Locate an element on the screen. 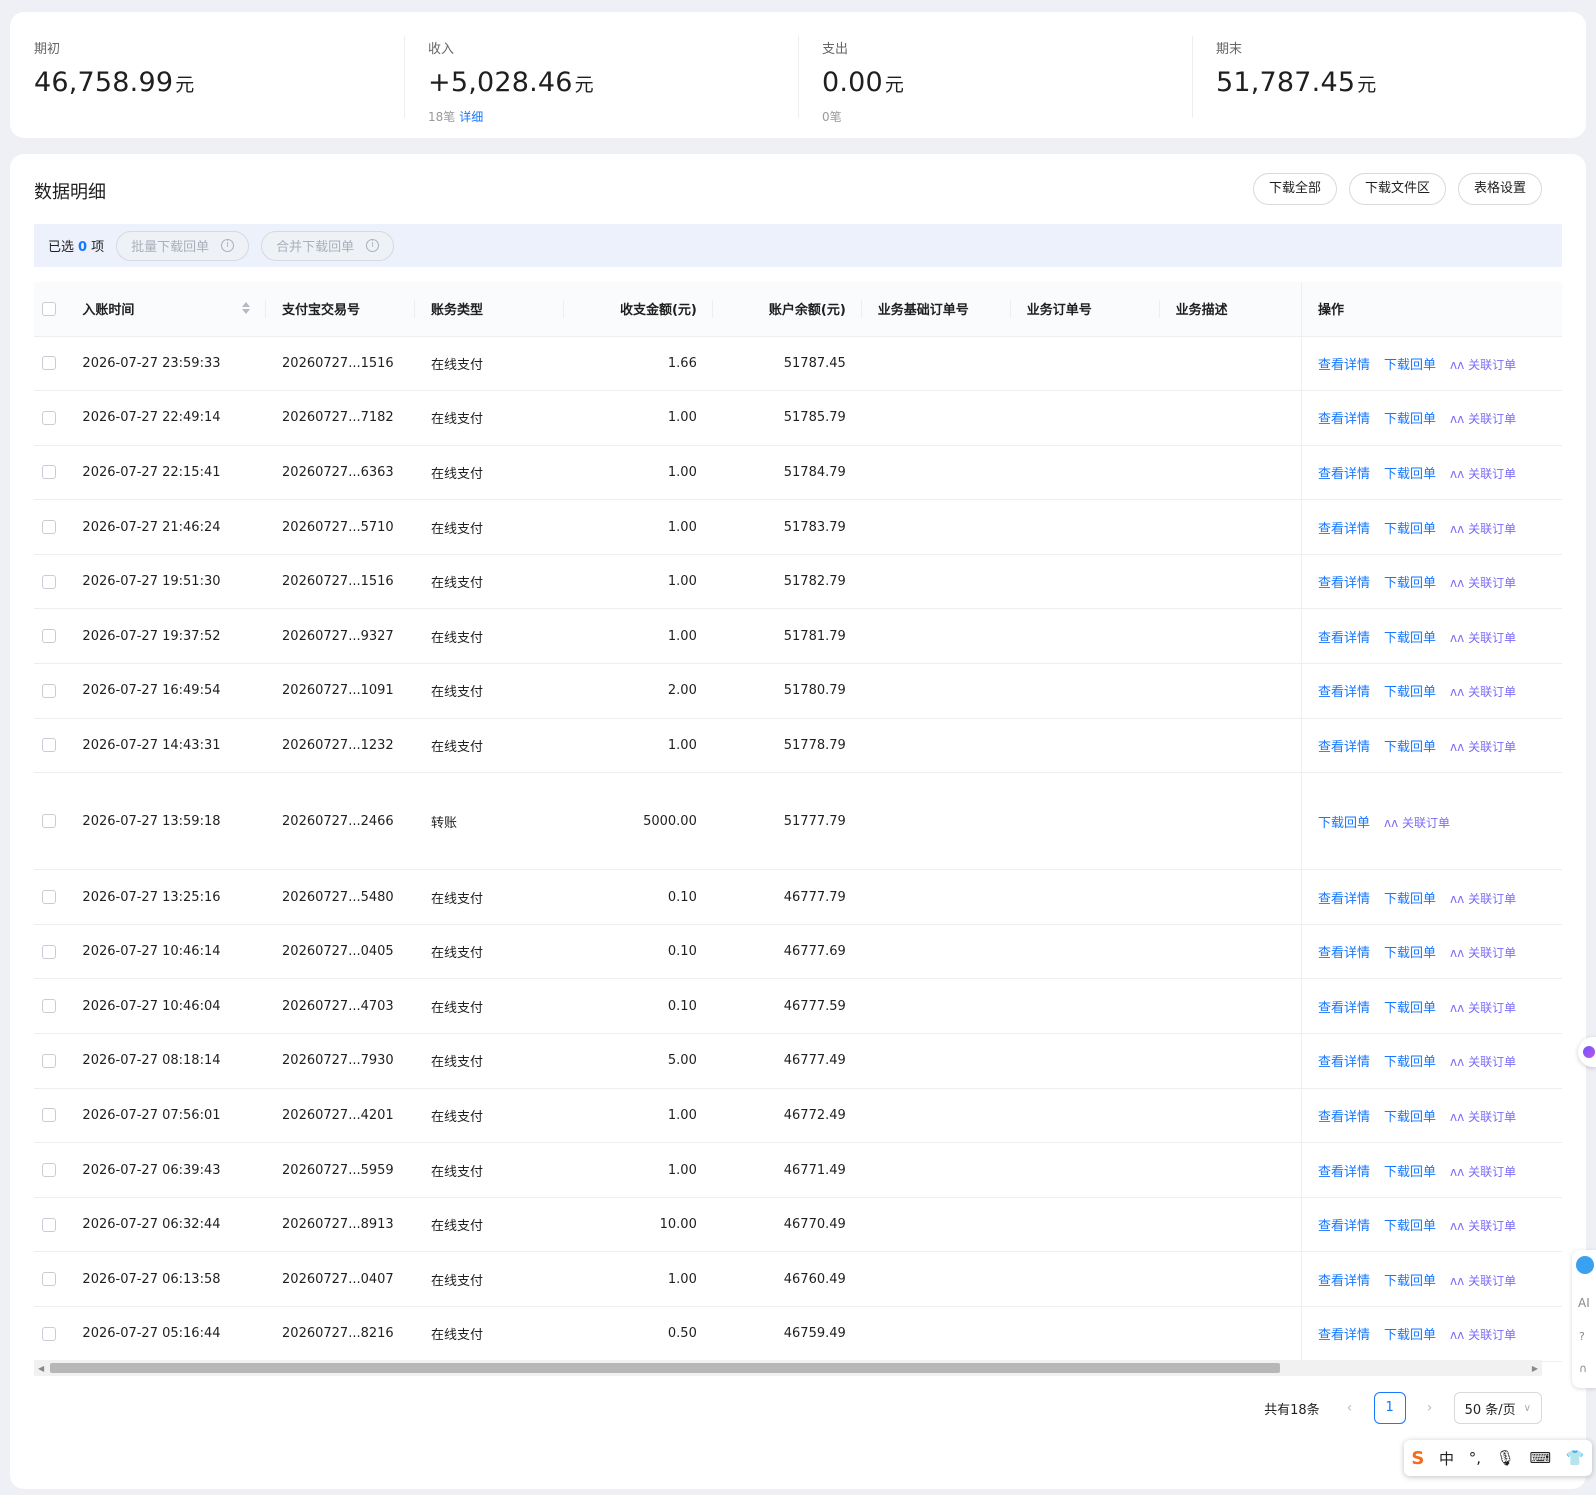  robot-icon is located at coordinates (1585, 1265).